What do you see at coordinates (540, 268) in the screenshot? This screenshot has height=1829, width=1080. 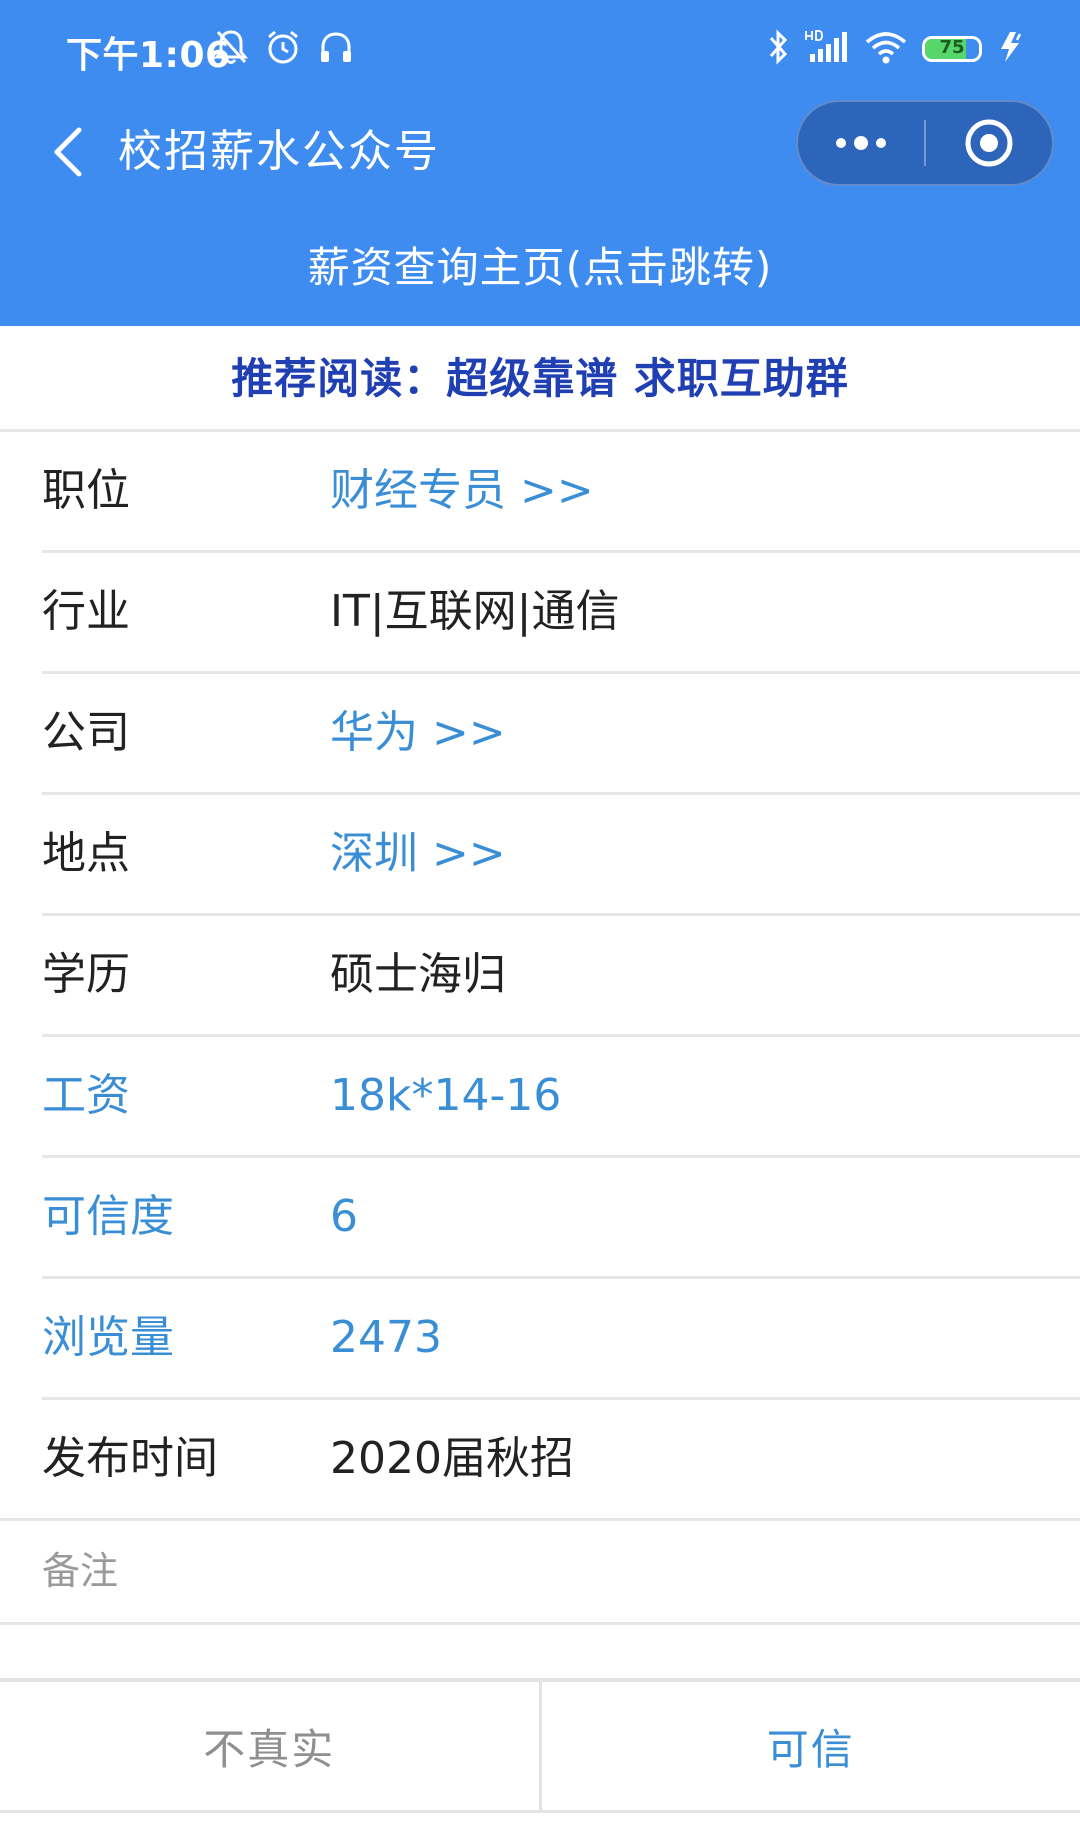 I see `salary-home-link: 薪资查询主页(点击跳转)` at bounding box center [540, 268].